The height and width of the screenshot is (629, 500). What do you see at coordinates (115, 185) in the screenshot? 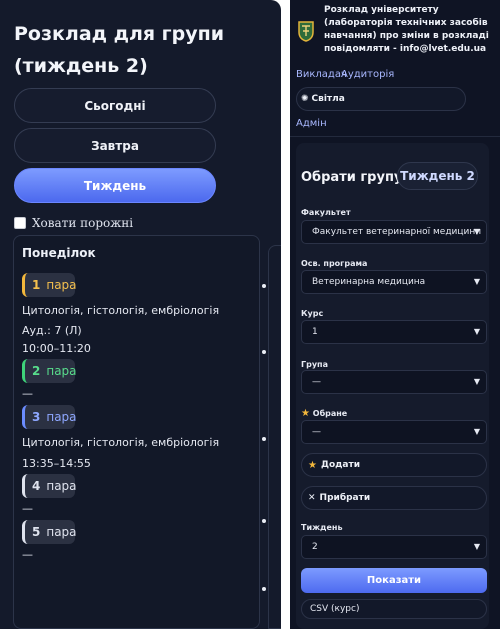
I see `week-button: Тиждень` at bounding box center [115, 185].